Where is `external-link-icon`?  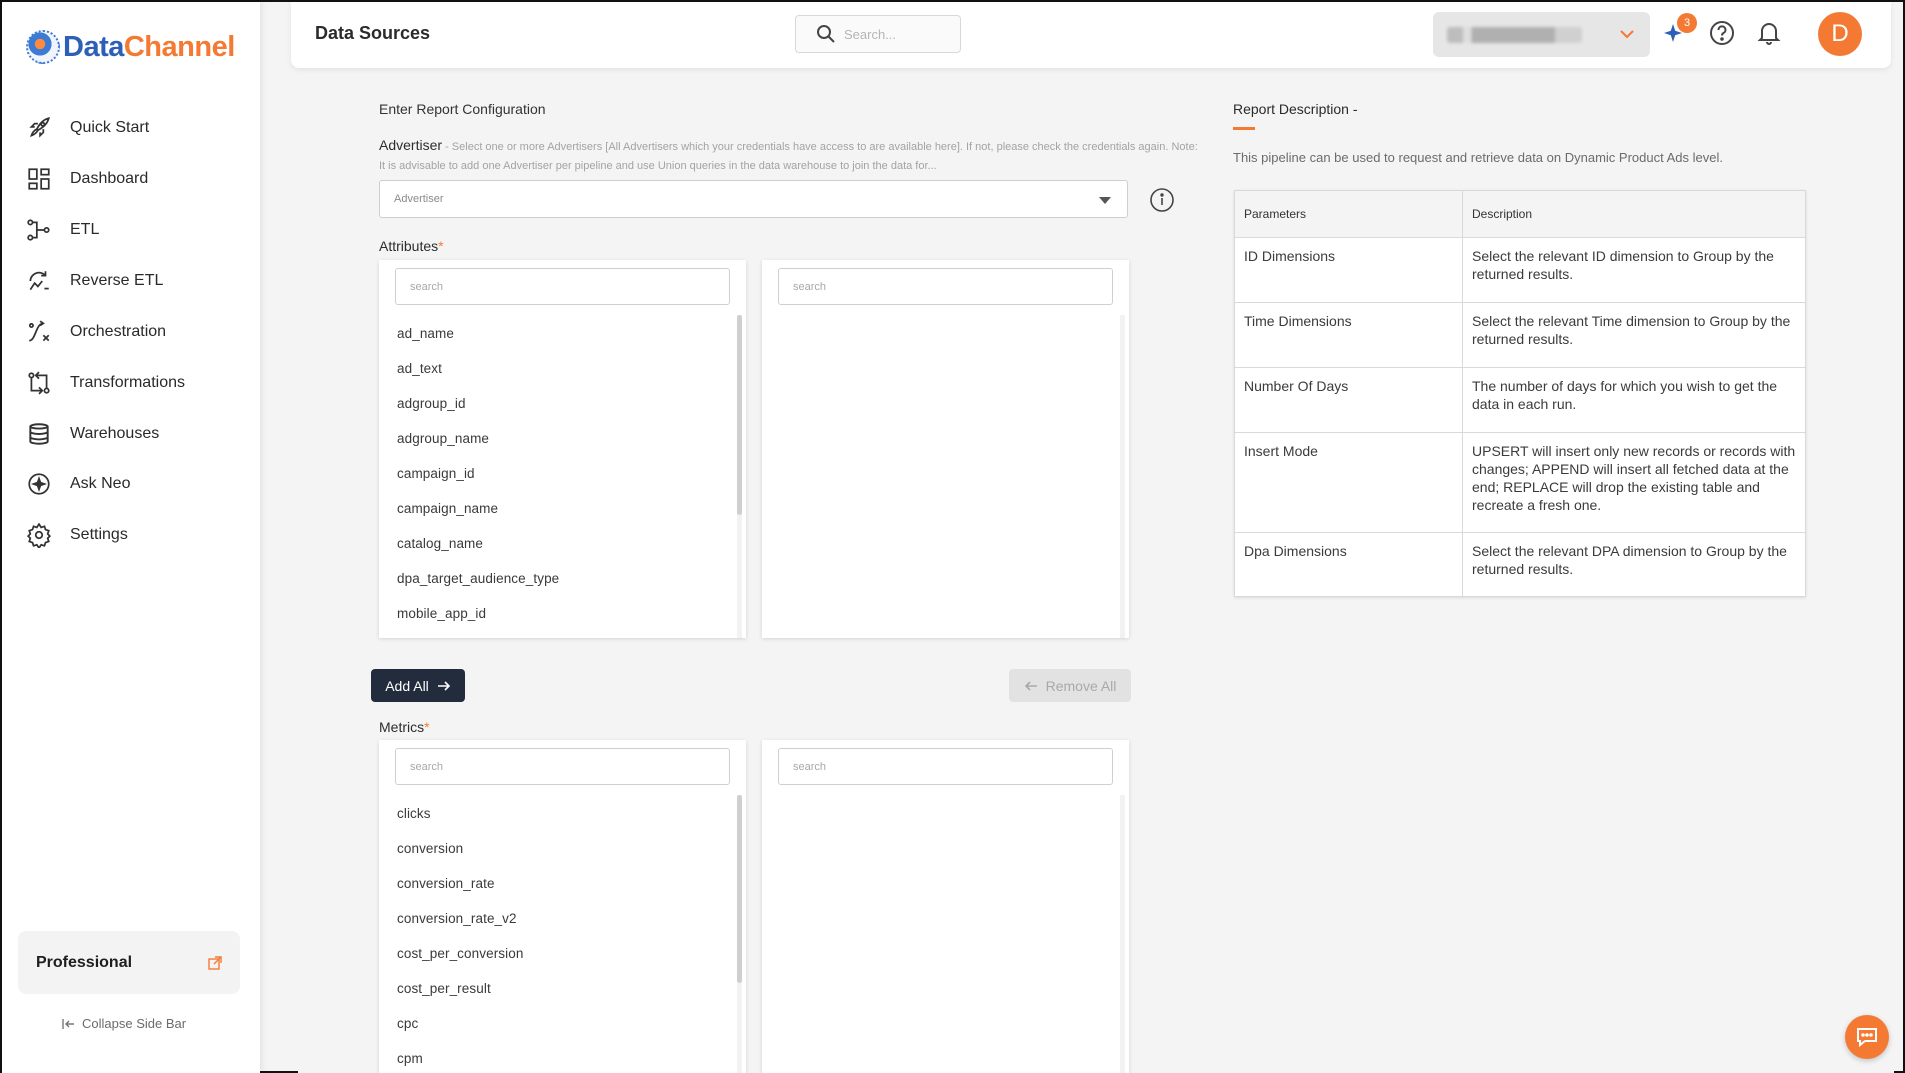
external-link-icon is located at coordinates (215, 962).